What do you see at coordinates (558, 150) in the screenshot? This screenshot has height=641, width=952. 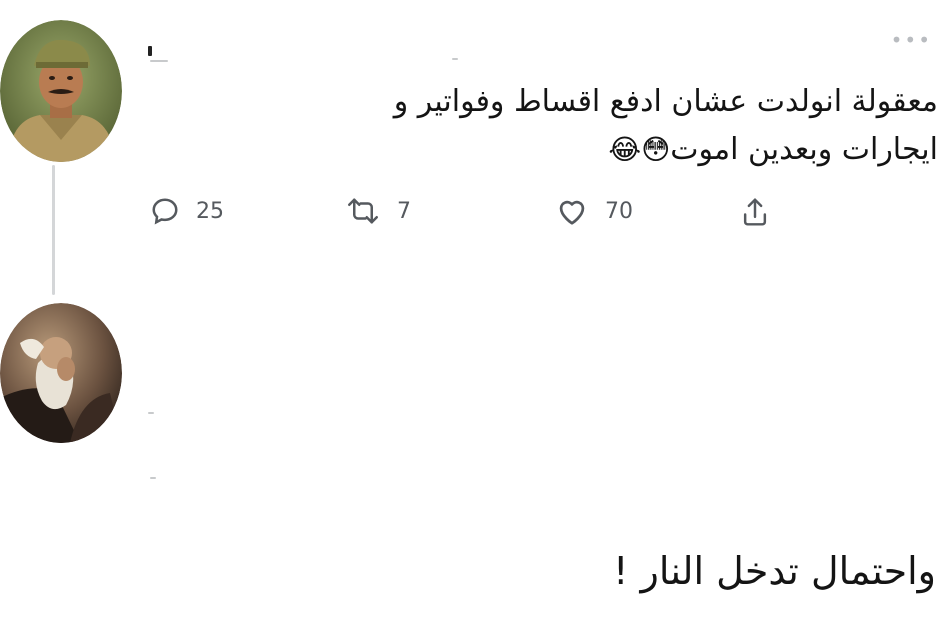 I see `tweet-text-line-2: ايجارات وبعدين اموت😳😂` at bounding box center [558, 150].